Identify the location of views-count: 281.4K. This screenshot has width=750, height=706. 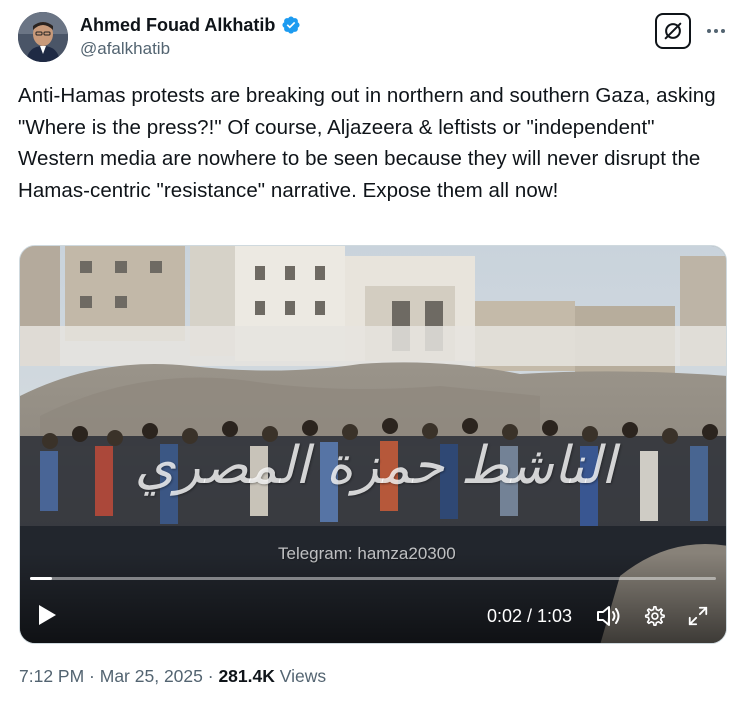
(246, 676).